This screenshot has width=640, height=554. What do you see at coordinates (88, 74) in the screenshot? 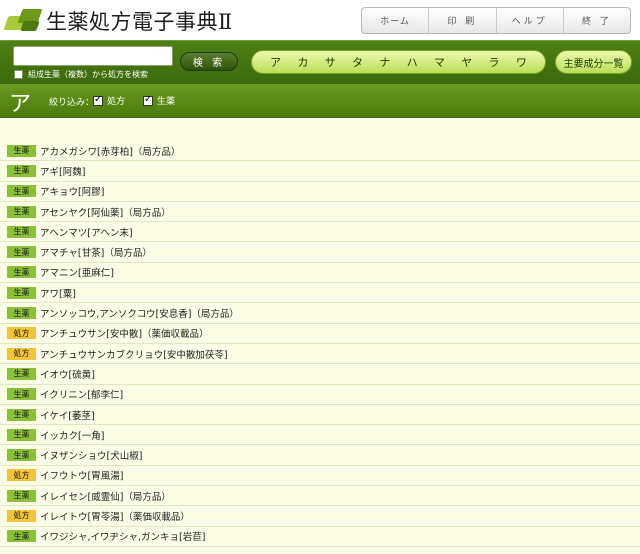
I see `combo-search-label: 組成生薬（複数）から処方を検索` at bounding box center [88, 74].